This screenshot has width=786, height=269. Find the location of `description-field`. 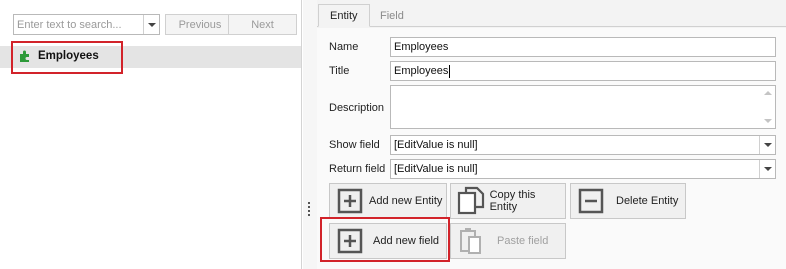

description-field is located at coordinates (583, 107).